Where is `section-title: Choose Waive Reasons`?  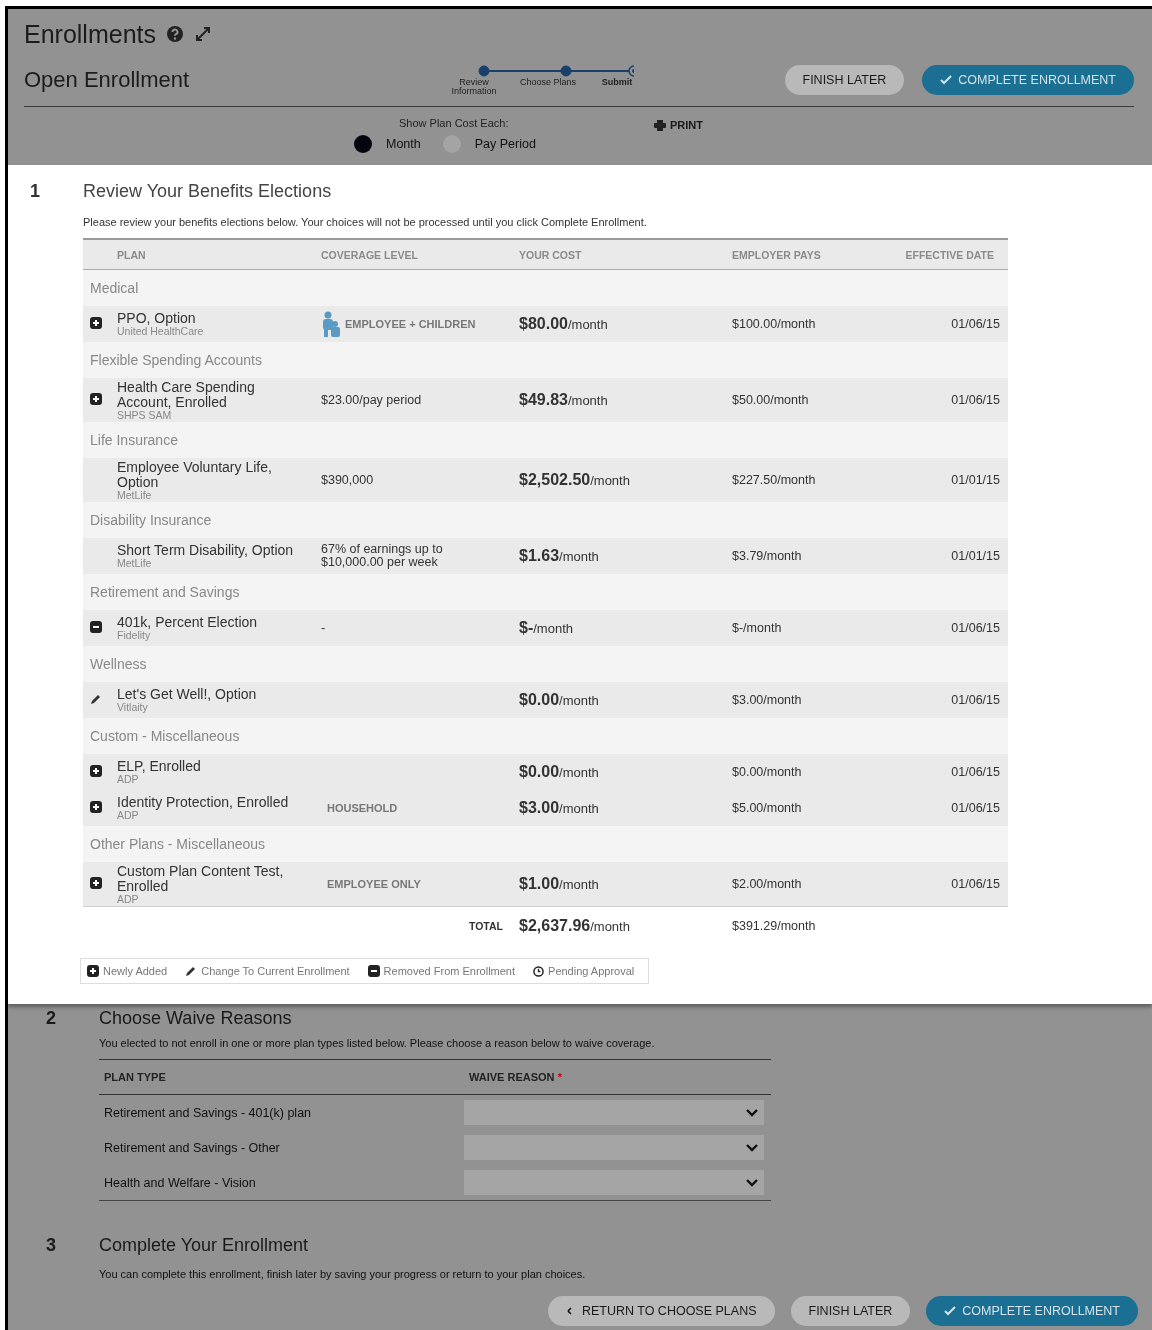 section-title: Choose Waive Reasons is located at coordinates (195, 1018).